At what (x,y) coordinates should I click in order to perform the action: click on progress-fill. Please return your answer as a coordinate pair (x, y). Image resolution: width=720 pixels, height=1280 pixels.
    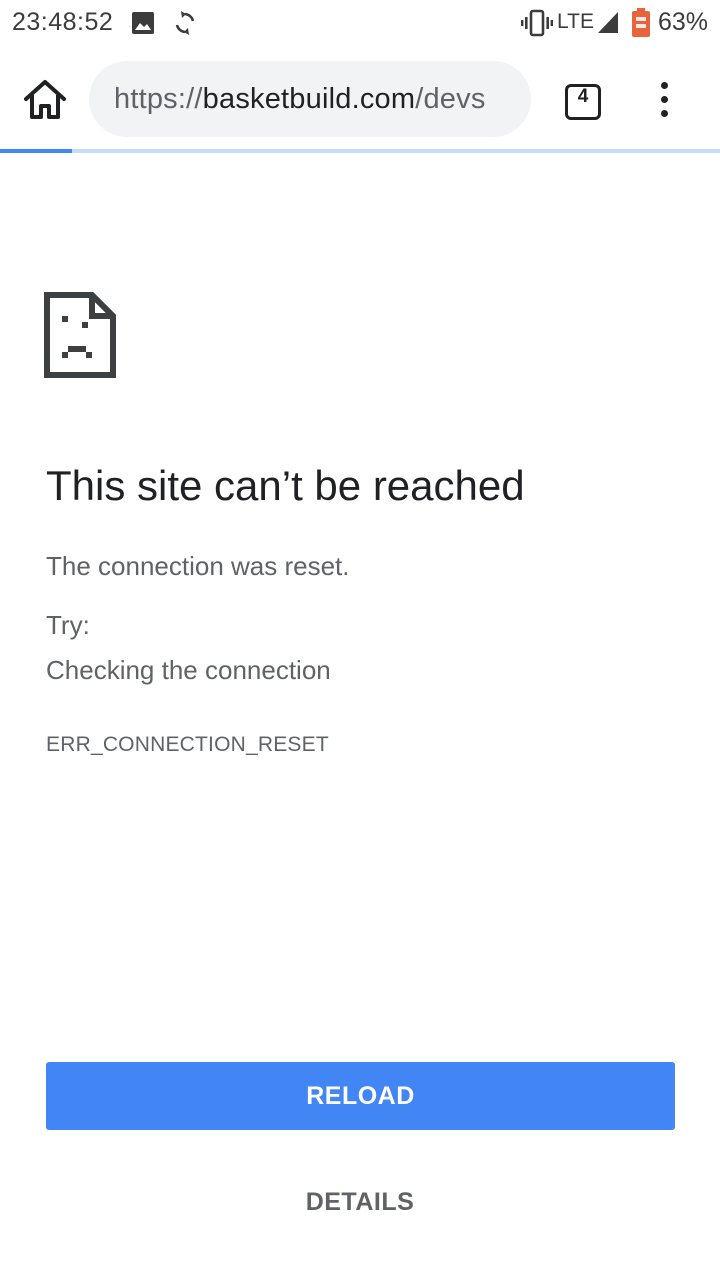
    Looking at the image, I should click on (36, 151).